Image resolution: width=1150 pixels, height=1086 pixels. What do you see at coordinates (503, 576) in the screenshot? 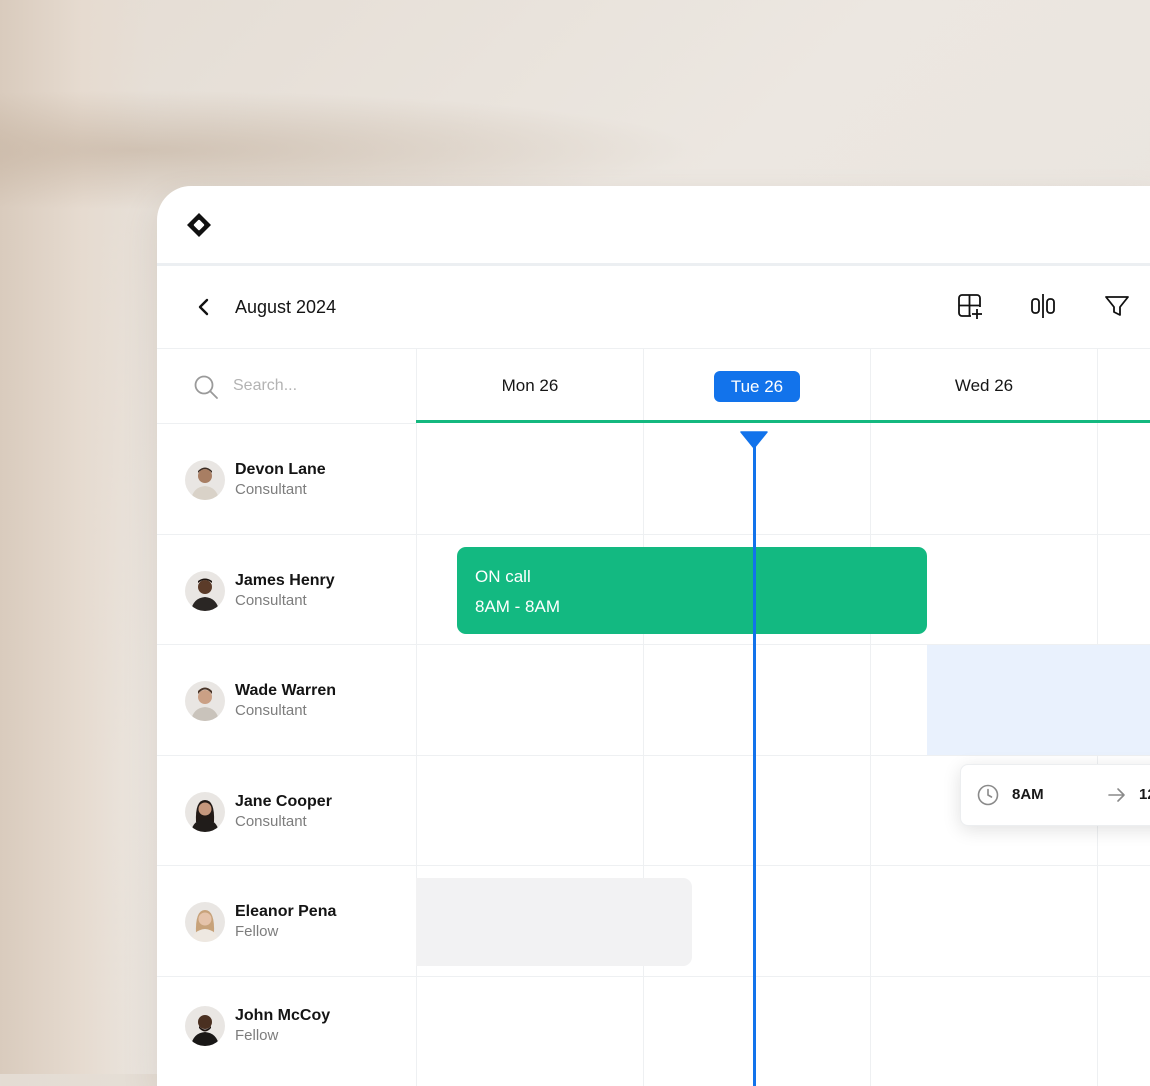
I see `event-title: ON call` at bounding box center [503, 576].